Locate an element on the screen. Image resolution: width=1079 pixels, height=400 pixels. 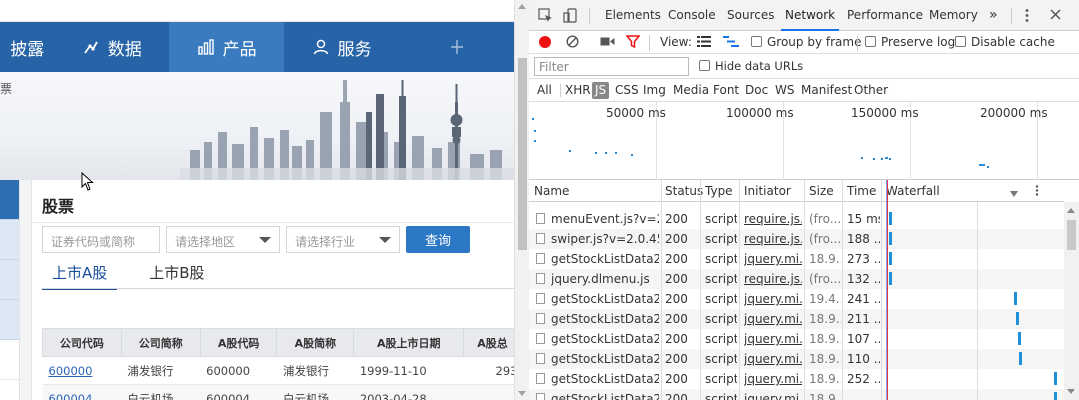
inspect-element-icon is located at coordinates (545, 17).